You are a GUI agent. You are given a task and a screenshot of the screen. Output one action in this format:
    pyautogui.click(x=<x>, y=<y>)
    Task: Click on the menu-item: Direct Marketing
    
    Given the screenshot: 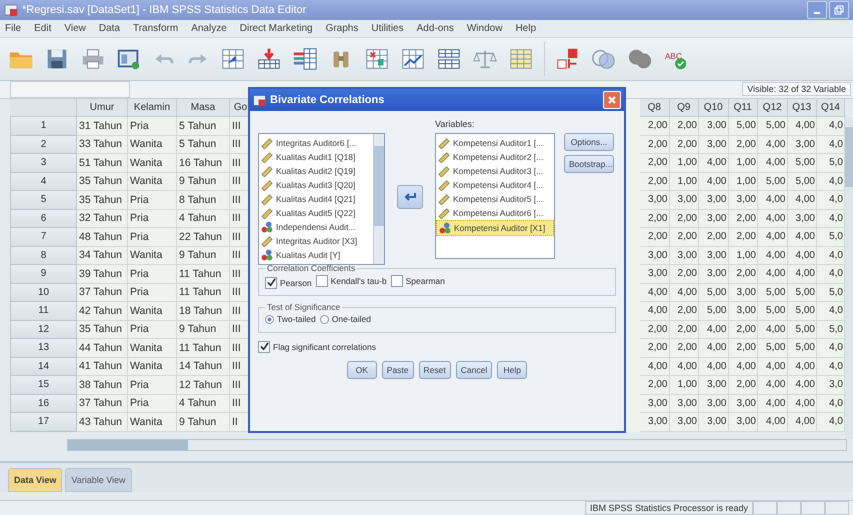 What is the action you would take?
    pyautogui.click(x=276, y=28)
    